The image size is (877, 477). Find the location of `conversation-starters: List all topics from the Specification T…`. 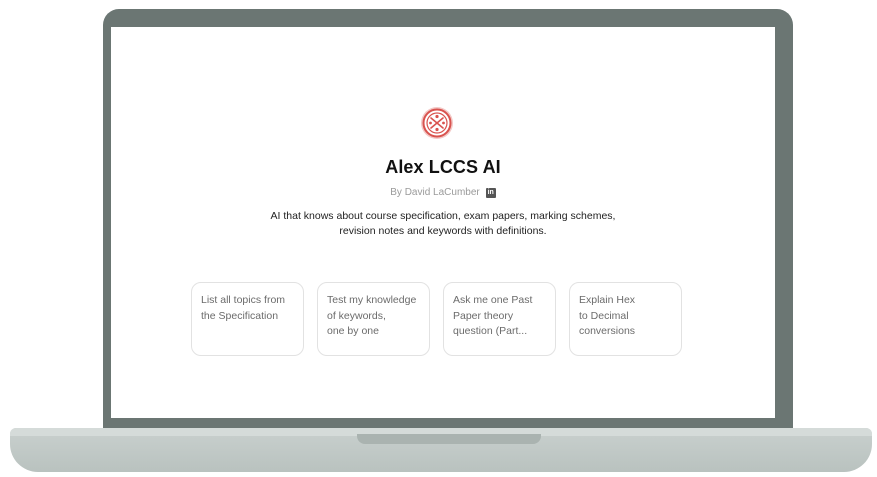

conversation-starters: List all topics from the Specification T… is located at coordinates (438, 320).